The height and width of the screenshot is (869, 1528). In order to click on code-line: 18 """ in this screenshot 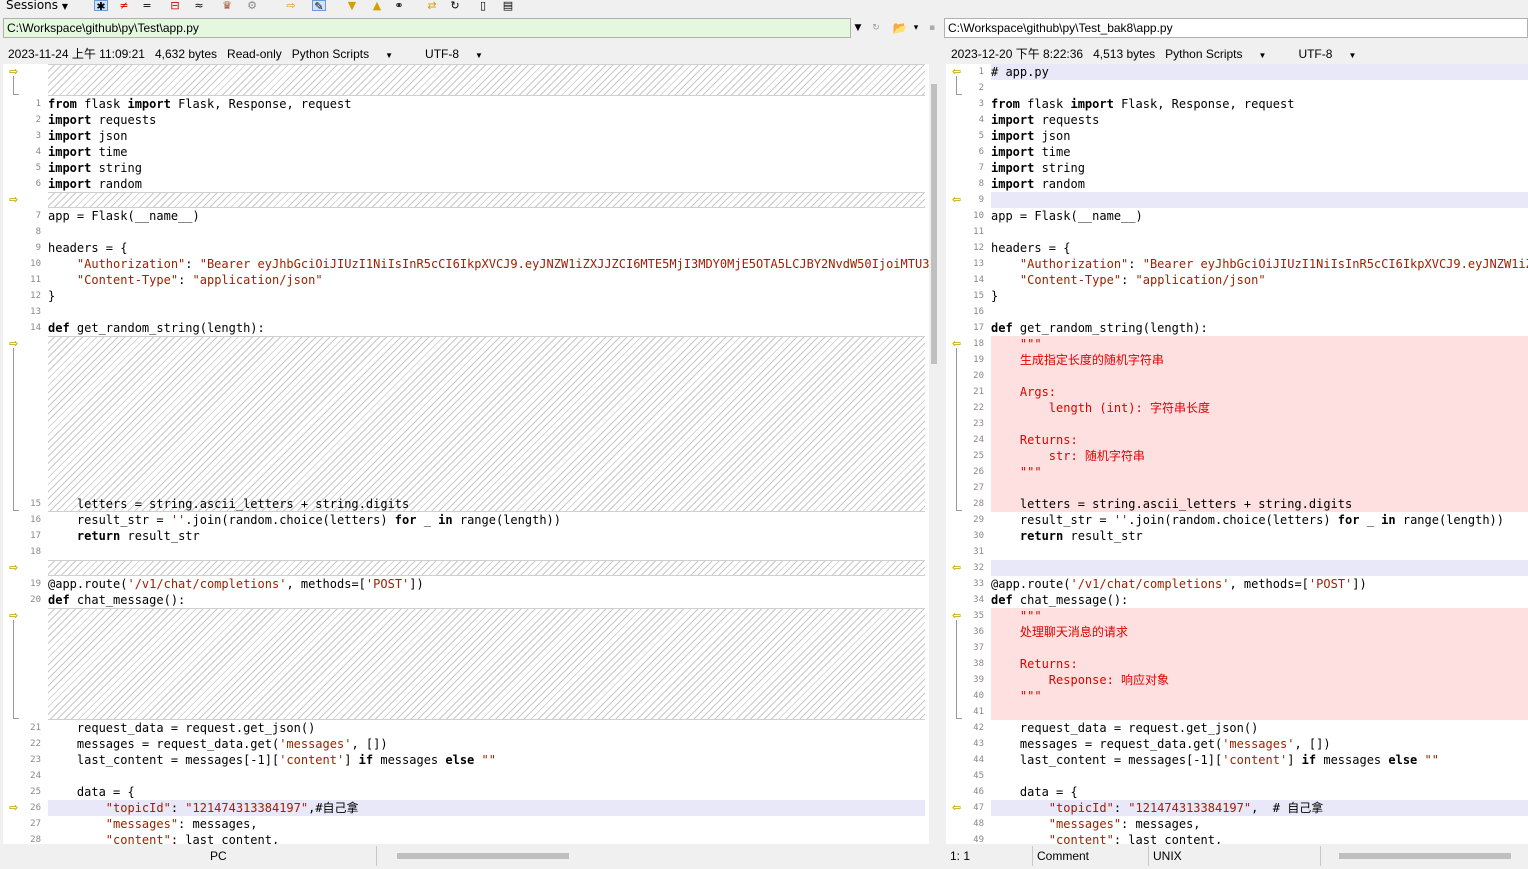, I will do `click(1237, 344)`.